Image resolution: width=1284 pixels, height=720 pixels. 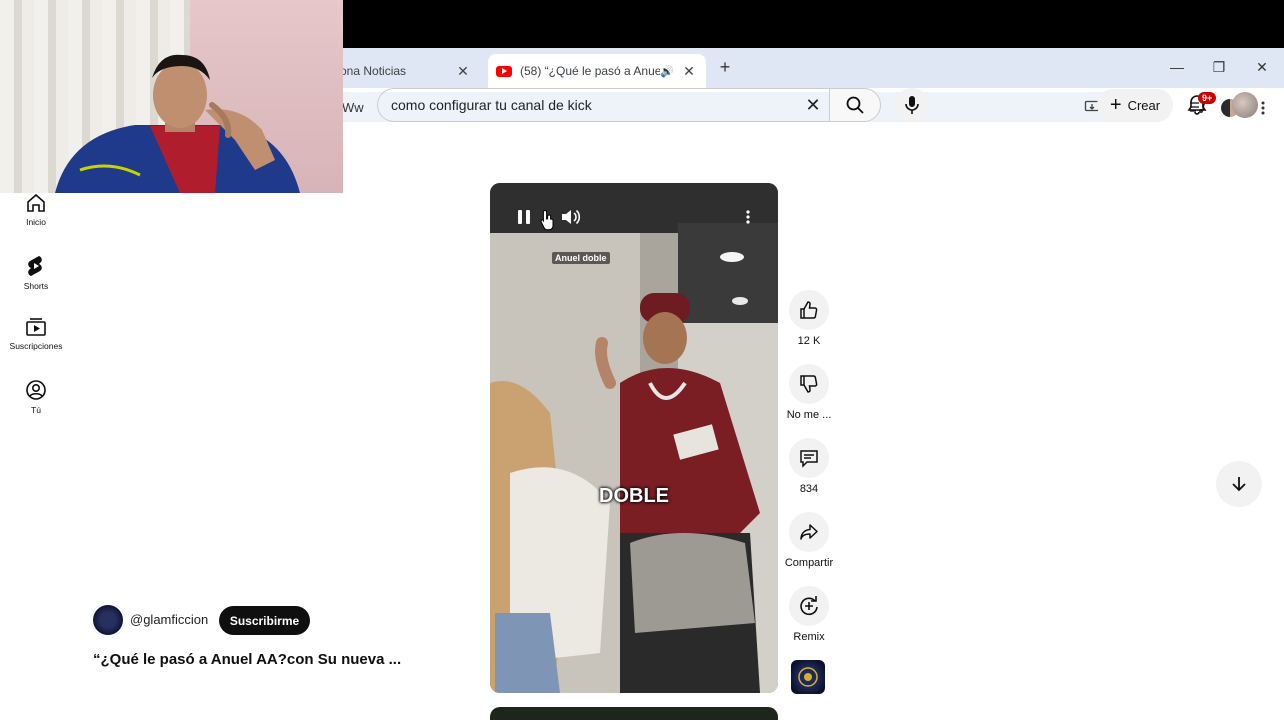 I want to click on clear-search-icon: ✕, so click(x=813, y=105).